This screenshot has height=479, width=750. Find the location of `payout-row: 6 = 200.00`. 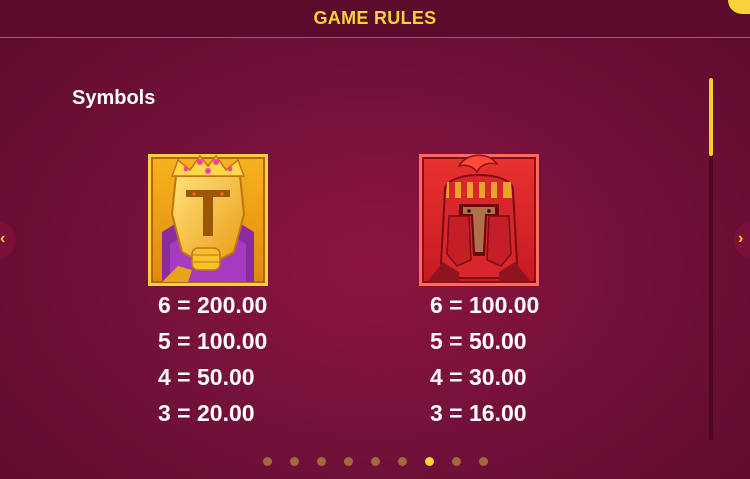

payout-row: 6 = 200.00 is located at coordinates (213, 305).